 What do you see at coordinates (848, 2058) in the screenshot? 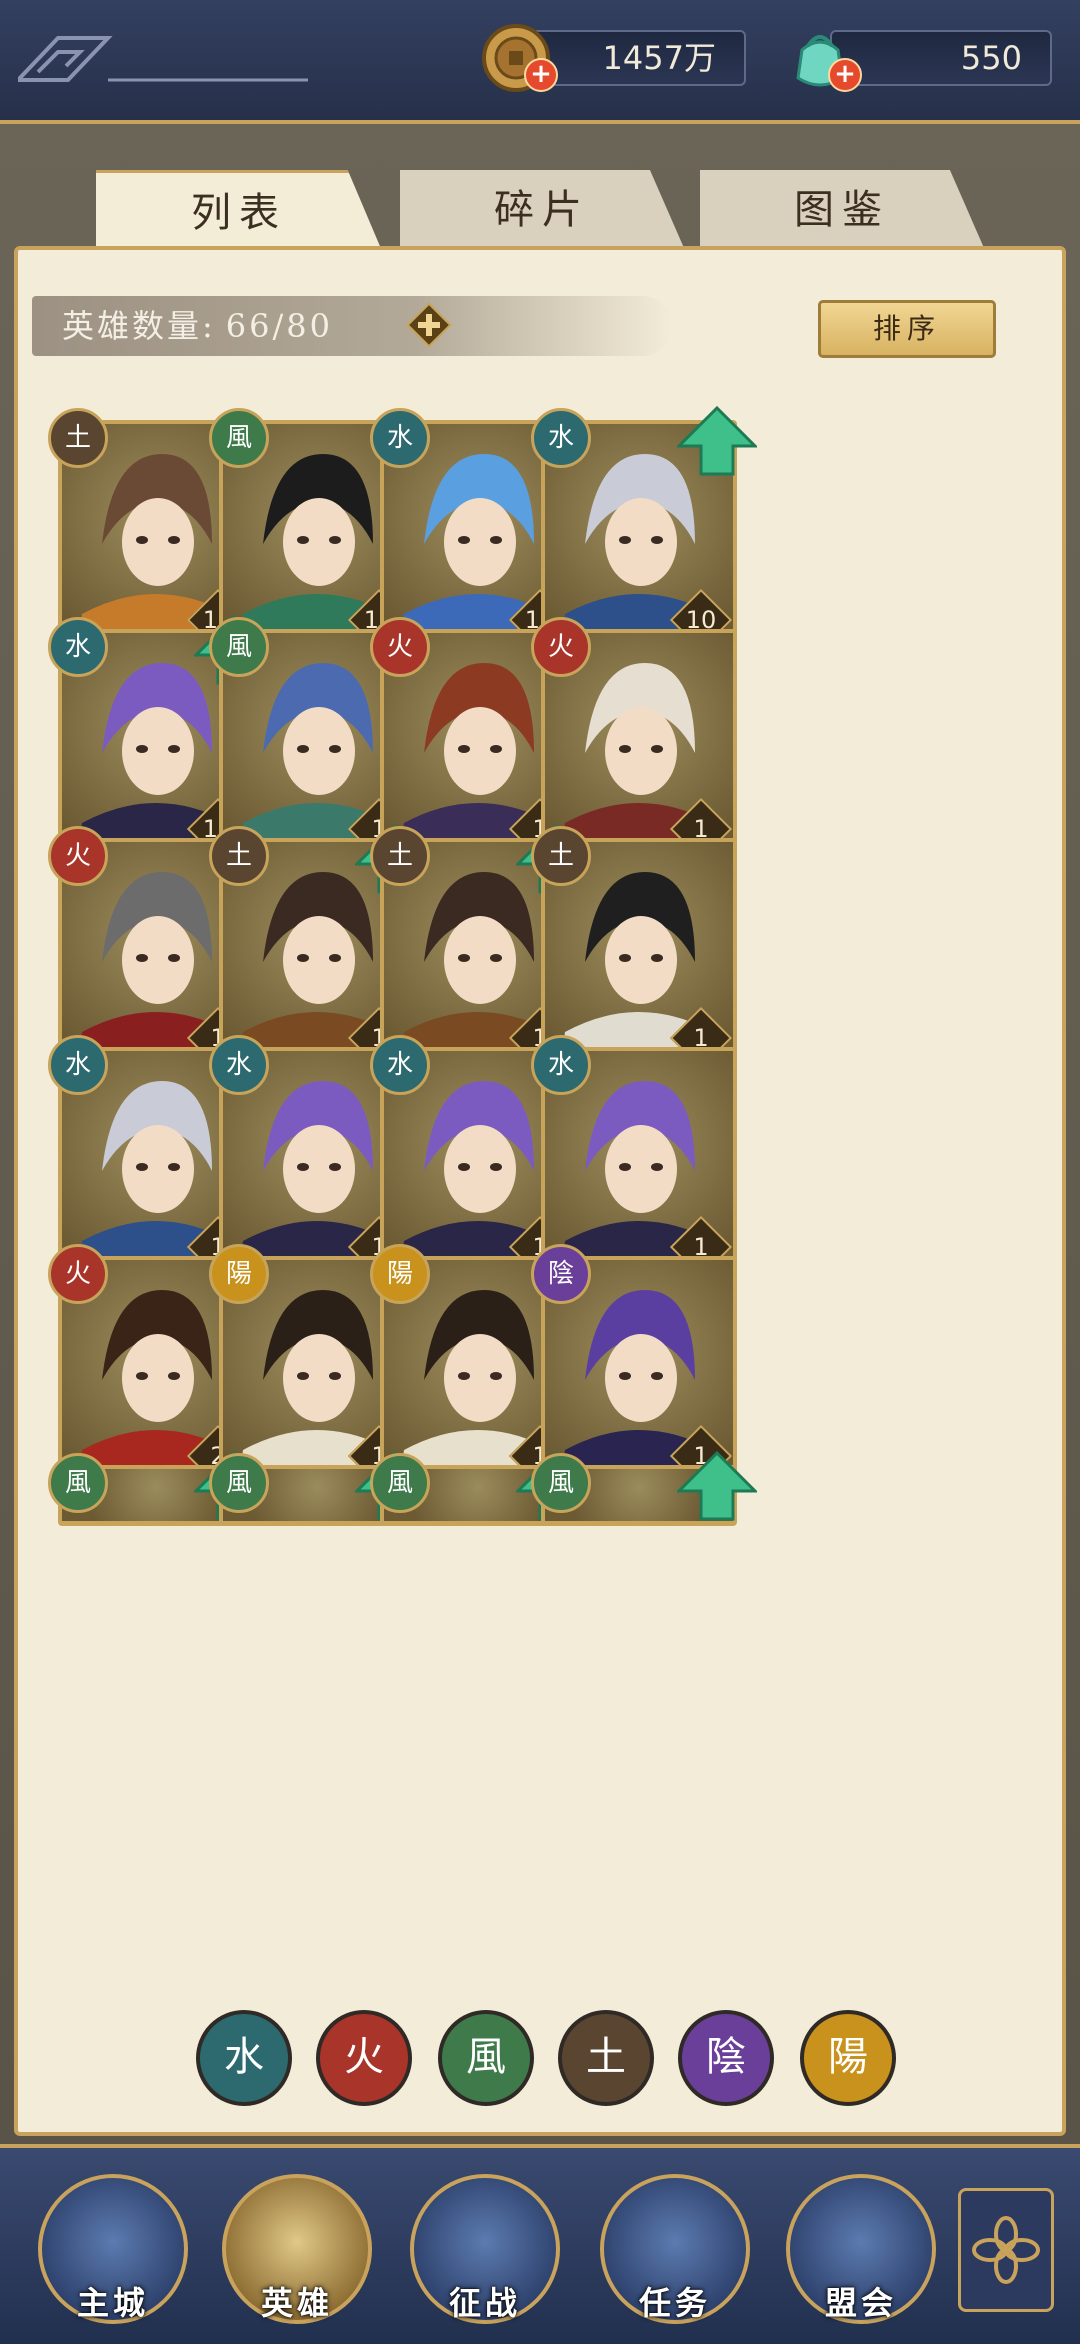
I see `element-filter-yang: 陽` at bounding box center [848, 2058].